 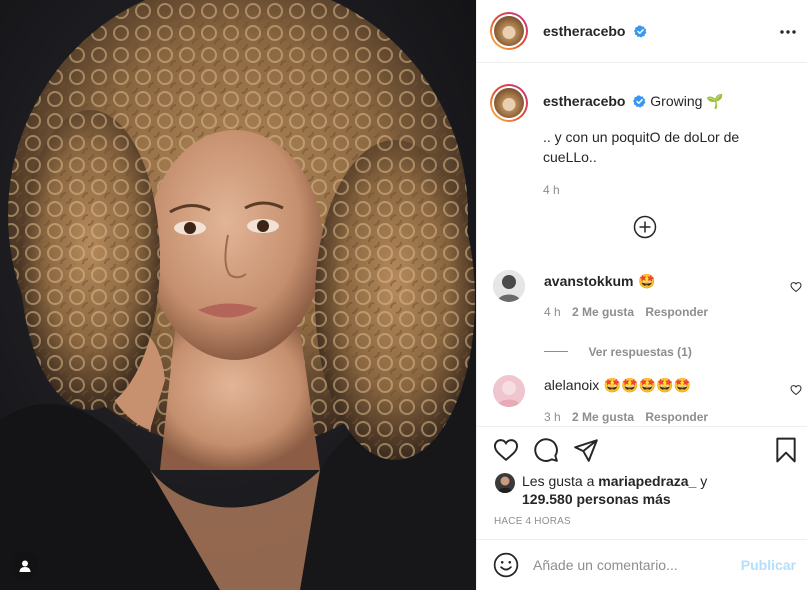 What do you see at coordinates (704, 481) in the screenshot?
I see `likes-connector: y` at bounding box center [704, 481].